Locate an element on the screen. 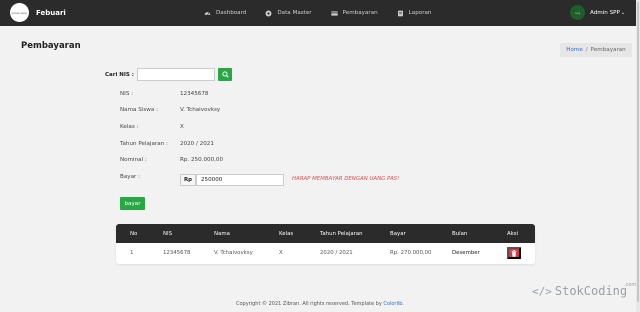 This screenshot has width=640, height=312. cell-bulan: Desember is located at coordinates (466, 253).